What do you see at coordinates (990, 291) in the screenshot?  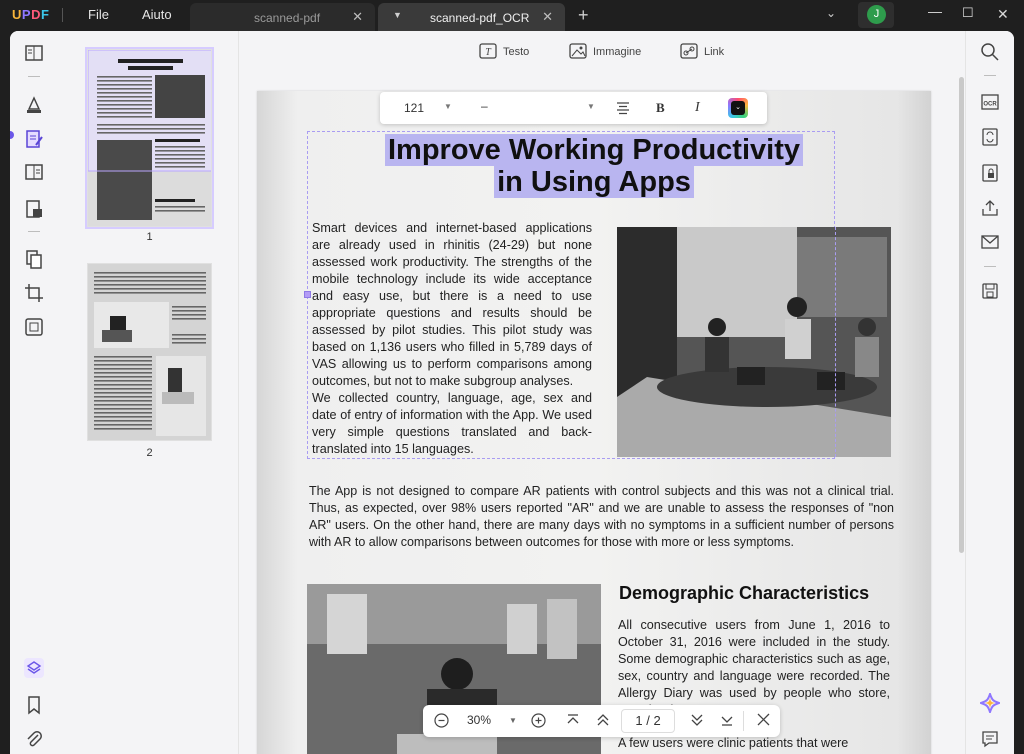 I see `save-icon` at bounding box center [990, 291].